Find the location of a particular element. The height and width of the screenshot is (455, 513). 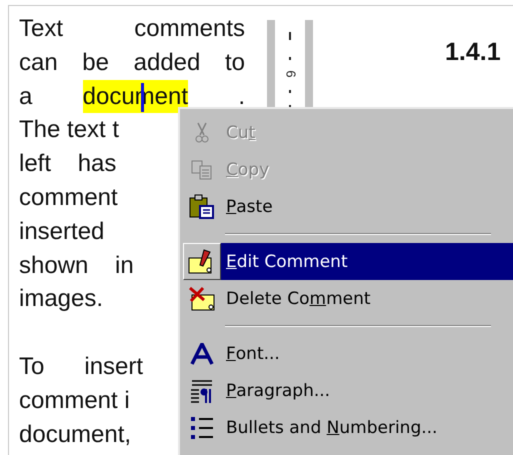

section-number: 1.4.1 is located at coordinates (473, 52).